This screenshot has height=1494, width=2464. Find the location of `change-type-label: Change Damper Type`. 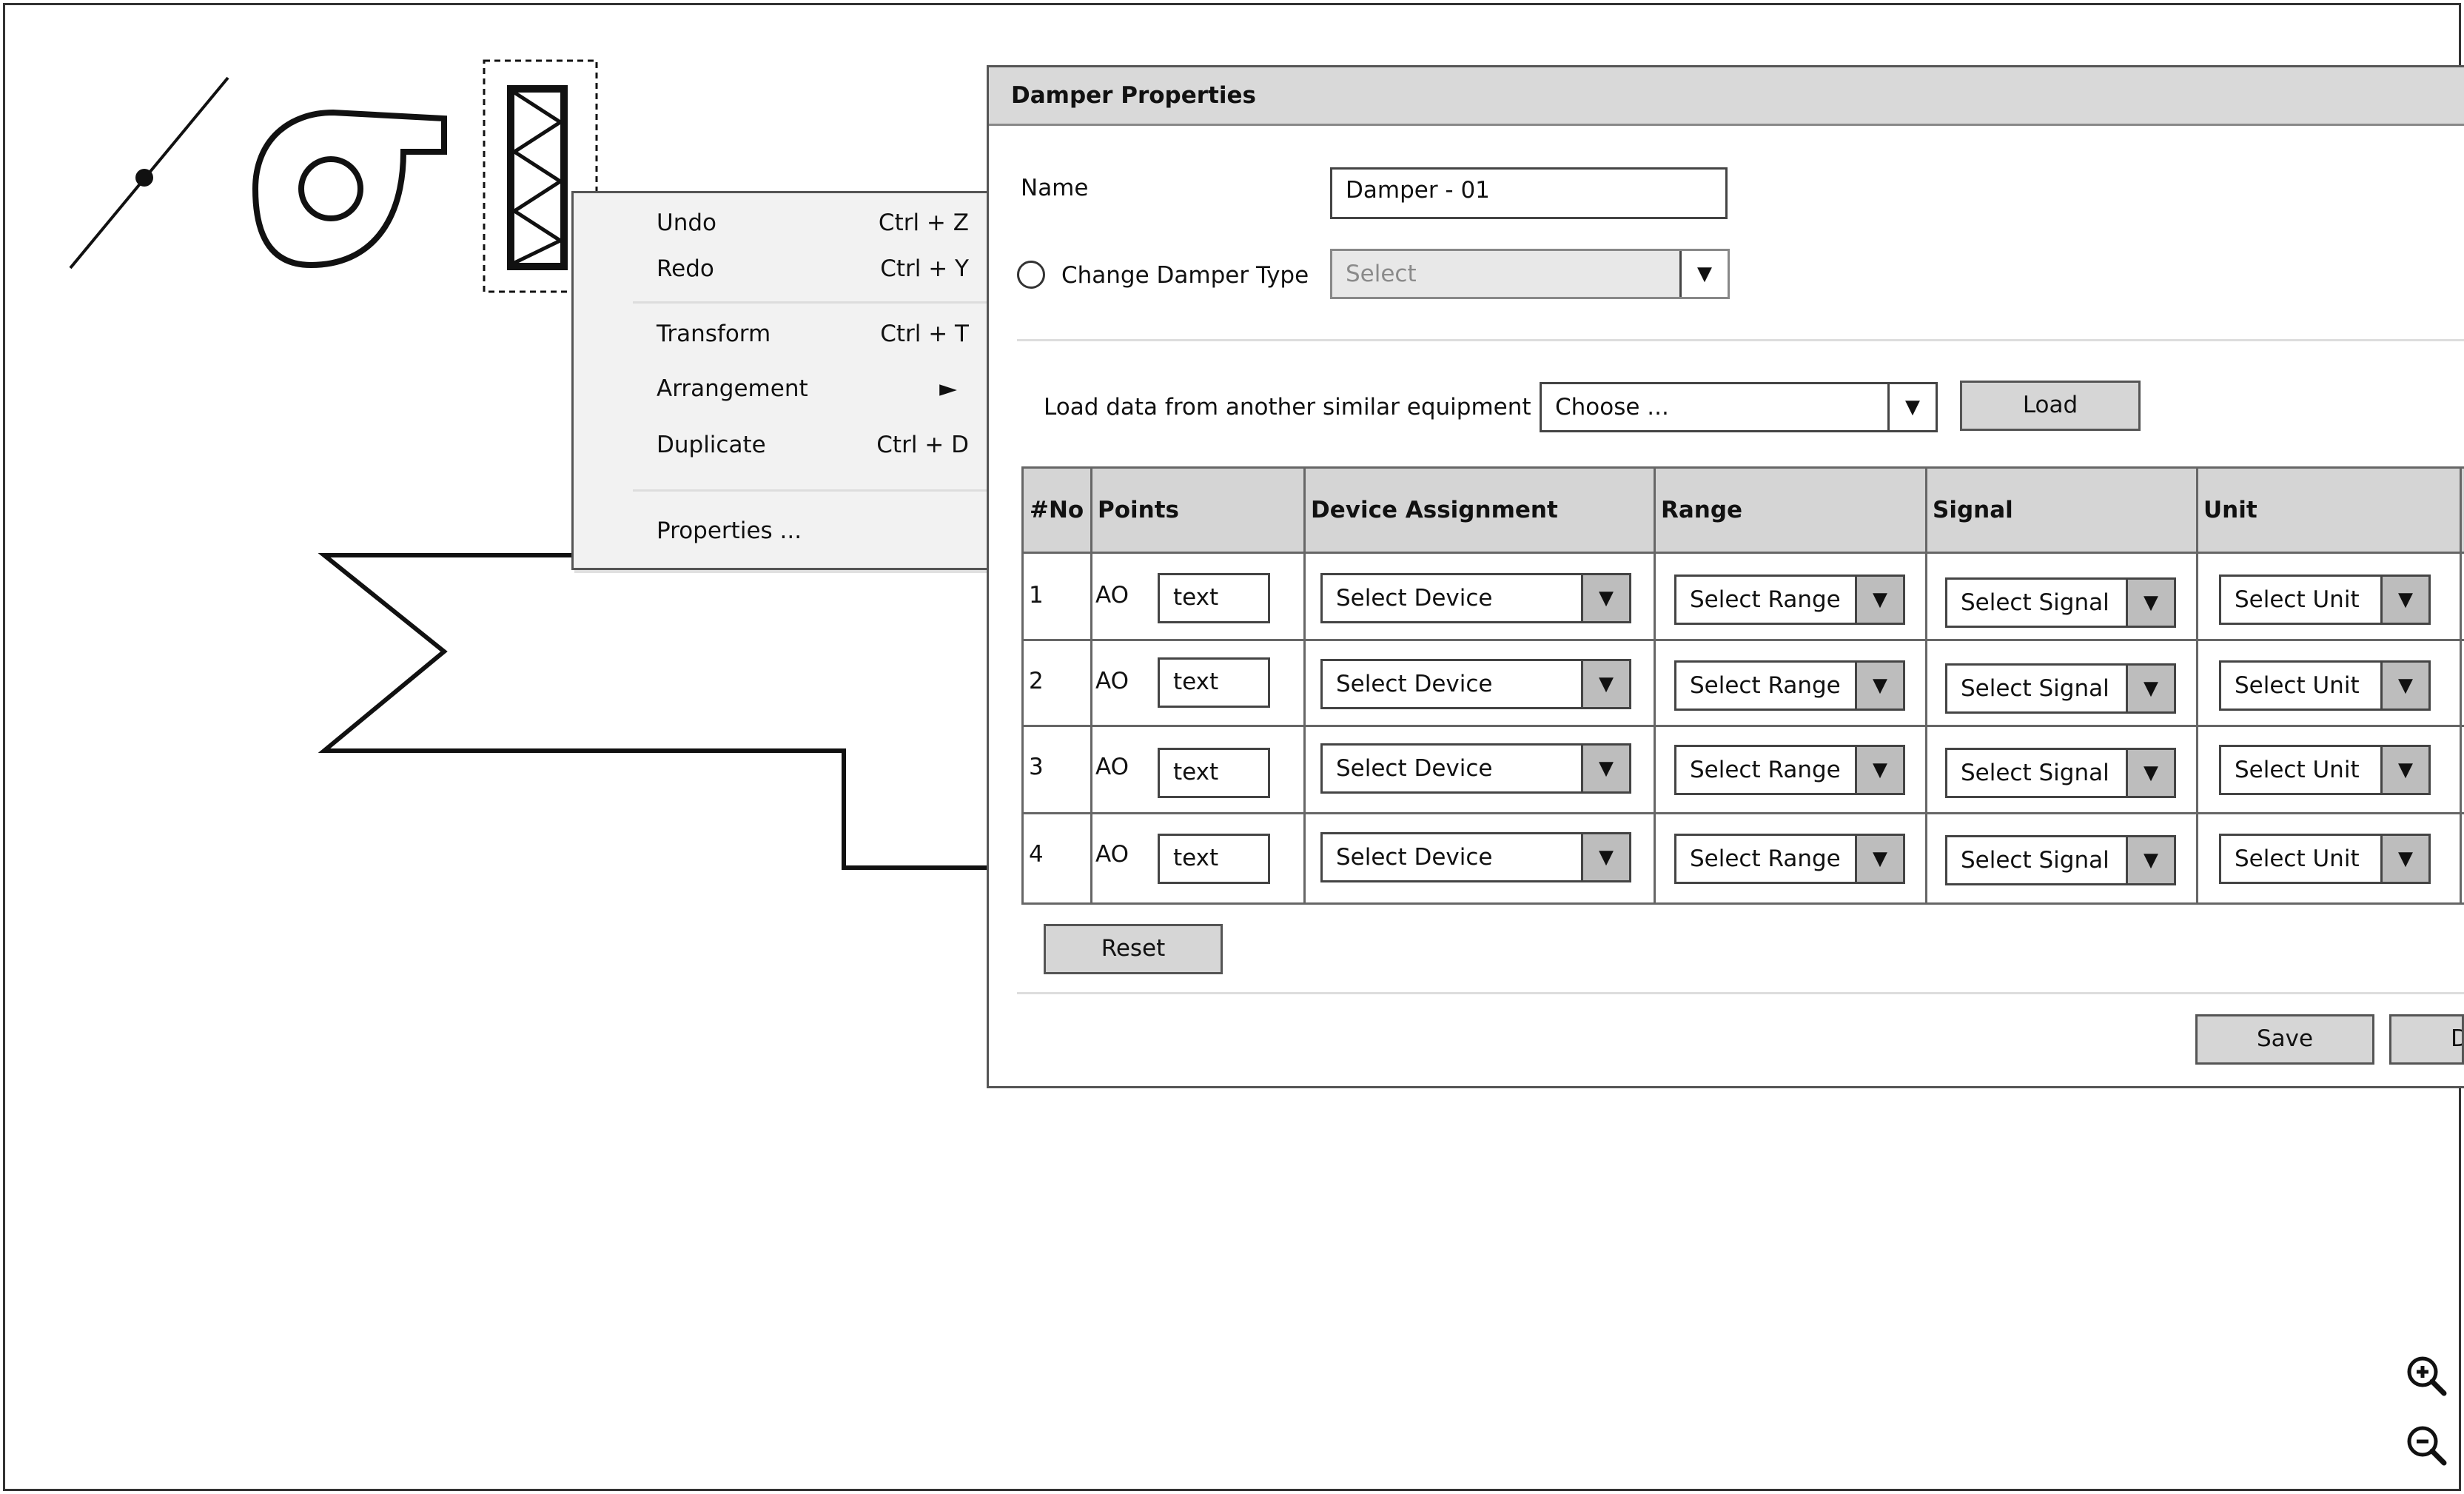

change-type-label: Change Damper Type is located at coordinates (1185, 275).